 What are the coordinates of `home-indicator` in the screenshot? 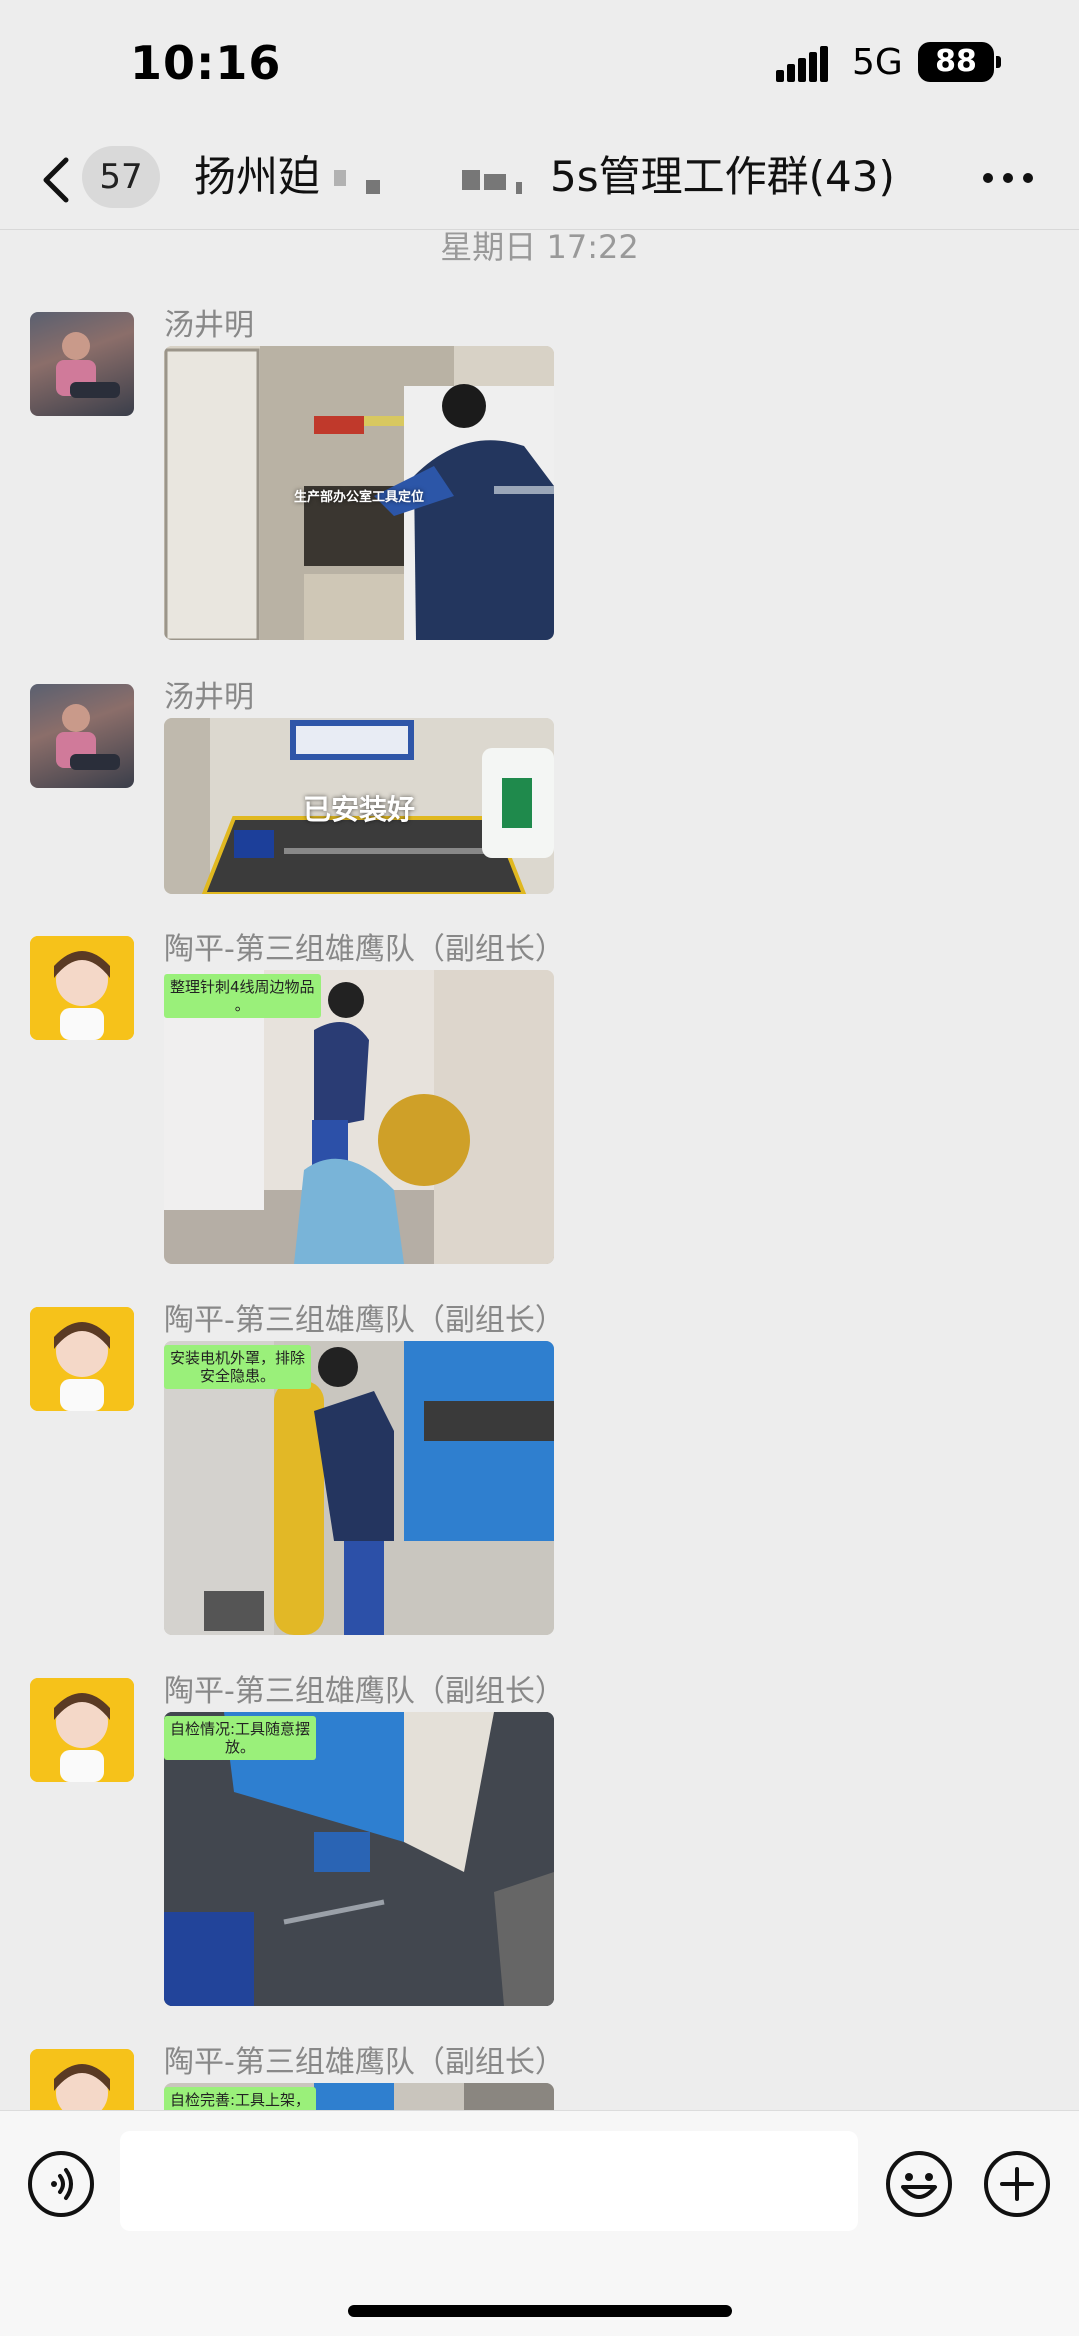 It's located at (540, 2311).